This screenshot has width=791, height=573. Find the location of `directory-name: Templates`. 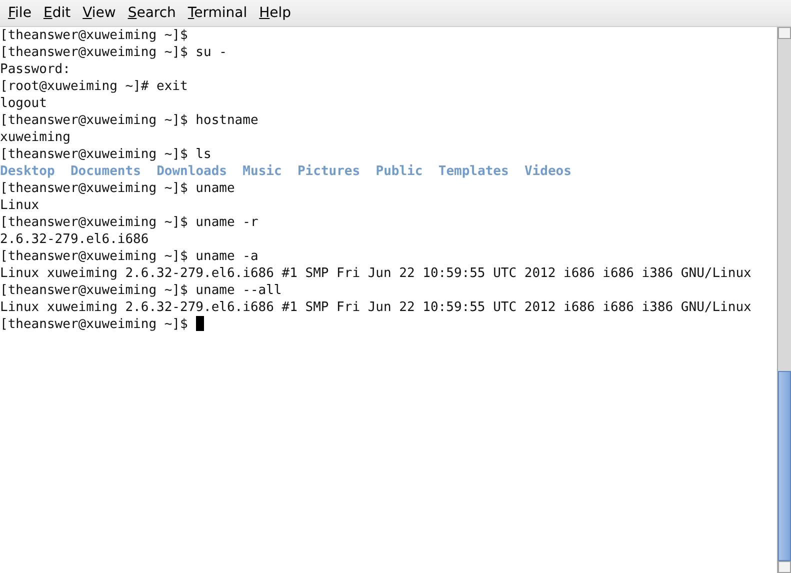

directory-name: Templates is located at coordinates (473, 171).